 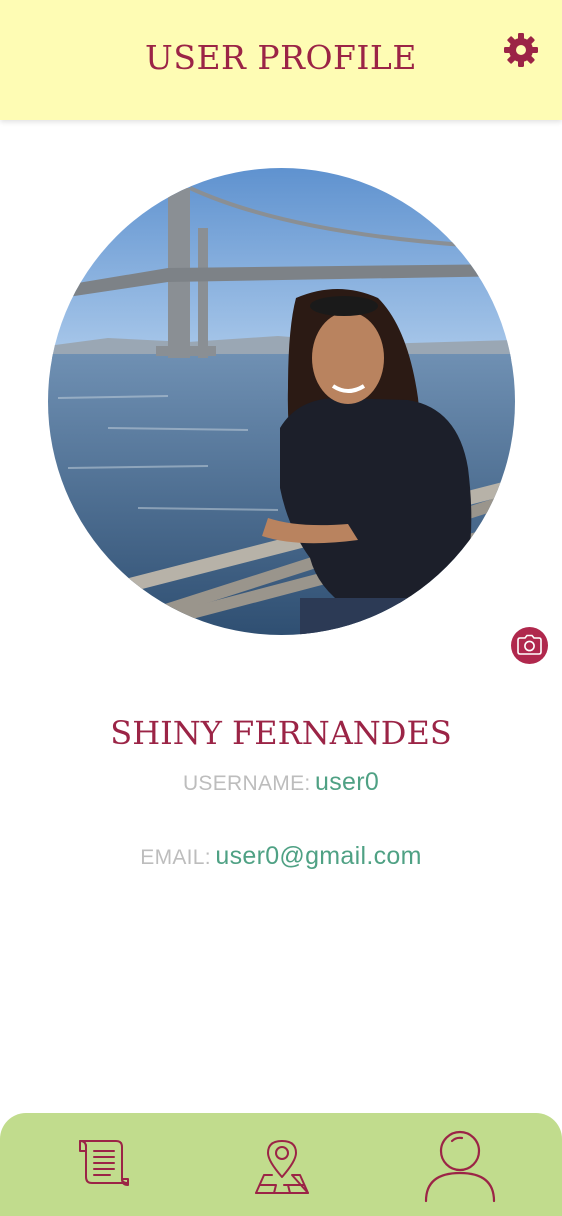 I want to click on gear-icon, so click(x=521, y=50).